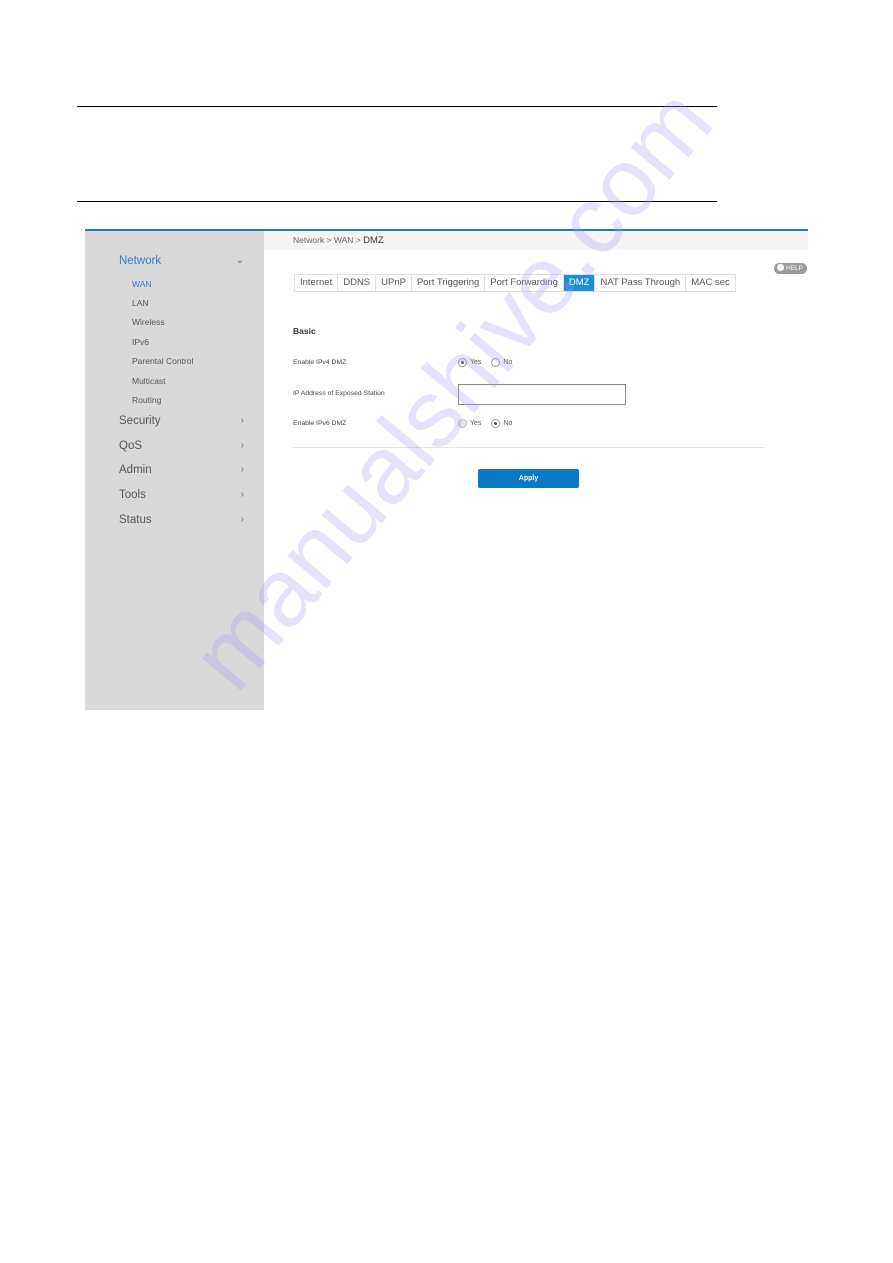 The height and width of the screenshot is (1263, 893). What do you see at coordinates (780, 267) in the screenshot?
I see `chevron-left-circle-icon: ‹` at bounding box center [780, 267].